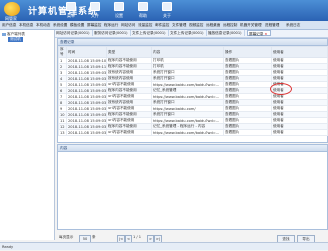 This screenshot has height=251, width=328. I want to click on column-header: 使用者, so click(299, 52).